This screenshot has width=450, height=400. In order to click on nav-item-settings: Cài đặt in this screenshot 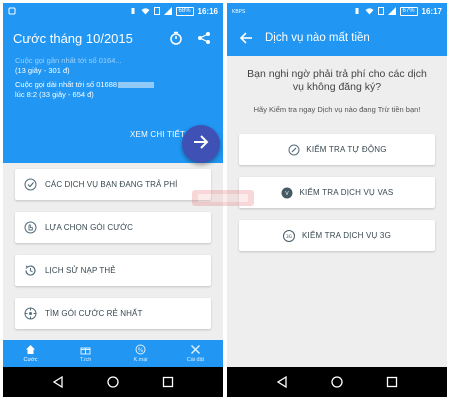, I will do `click(195, 353)`.